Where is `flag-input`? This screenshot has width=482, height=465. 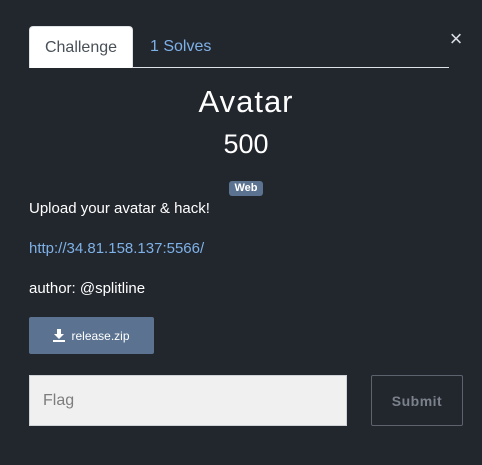 flag-input is located at coordinates (188, 400).